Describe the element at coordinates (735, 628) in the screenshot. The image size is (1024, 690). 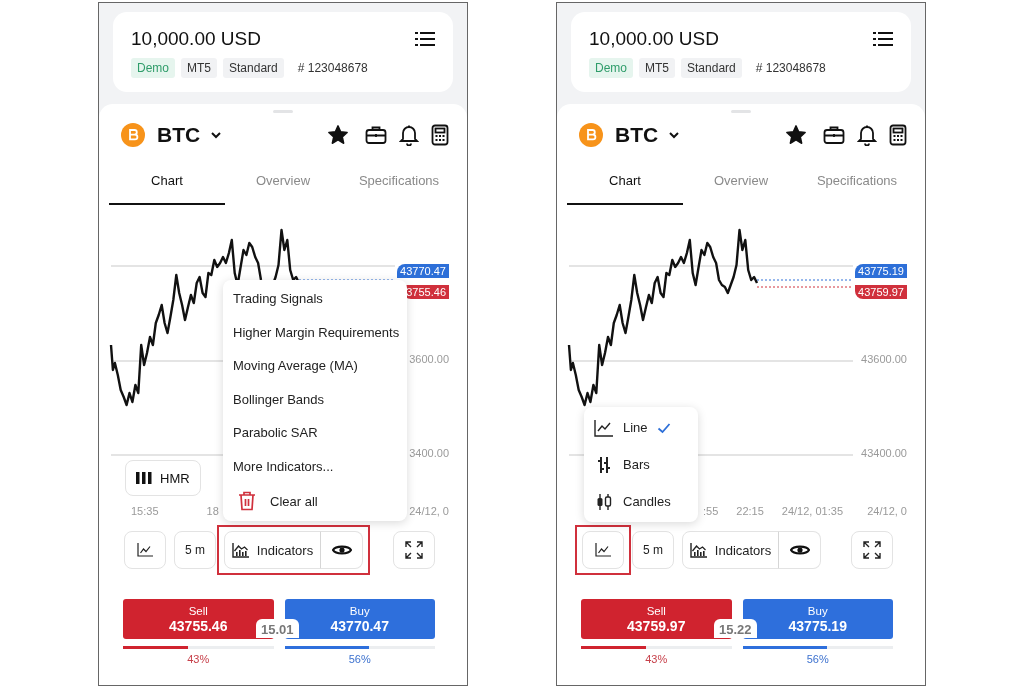
I see `spread-value: 15.22` at that location.